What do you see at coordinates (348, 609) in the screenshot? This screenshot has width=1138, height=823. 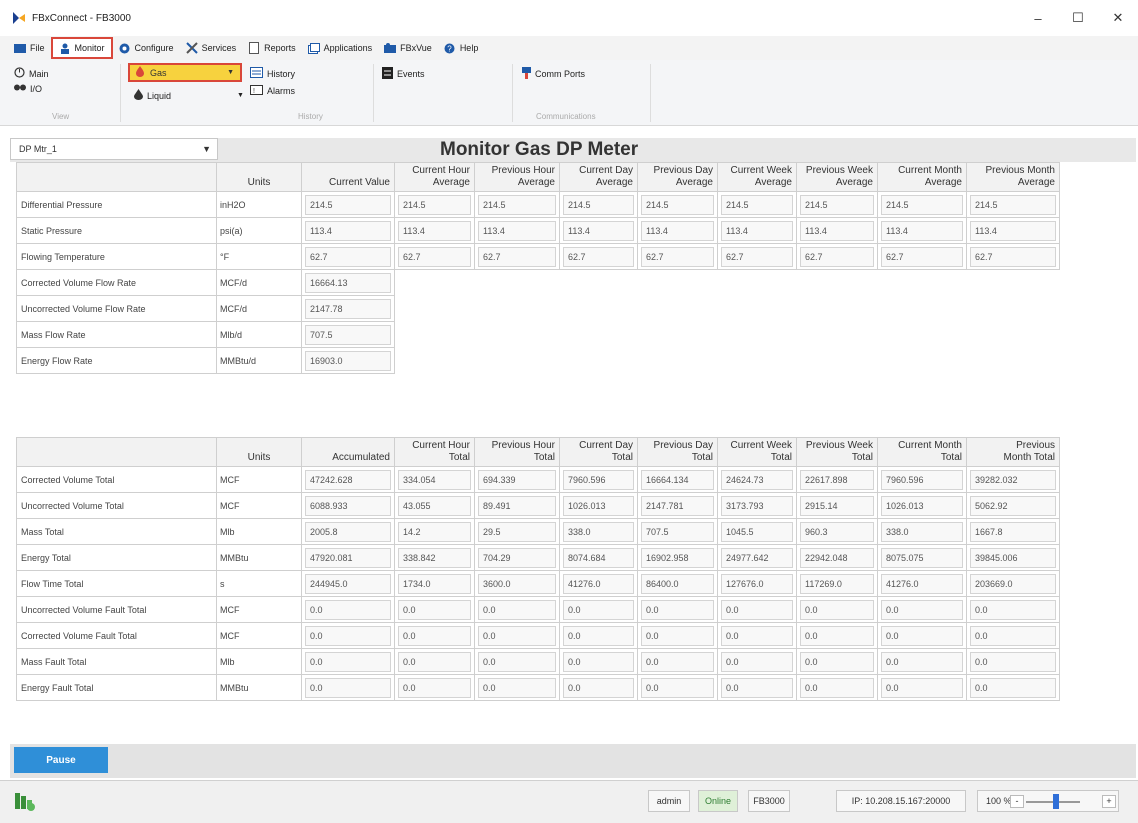 I see `accumulated-cell: 0.0` at bounding box center [348, 609].